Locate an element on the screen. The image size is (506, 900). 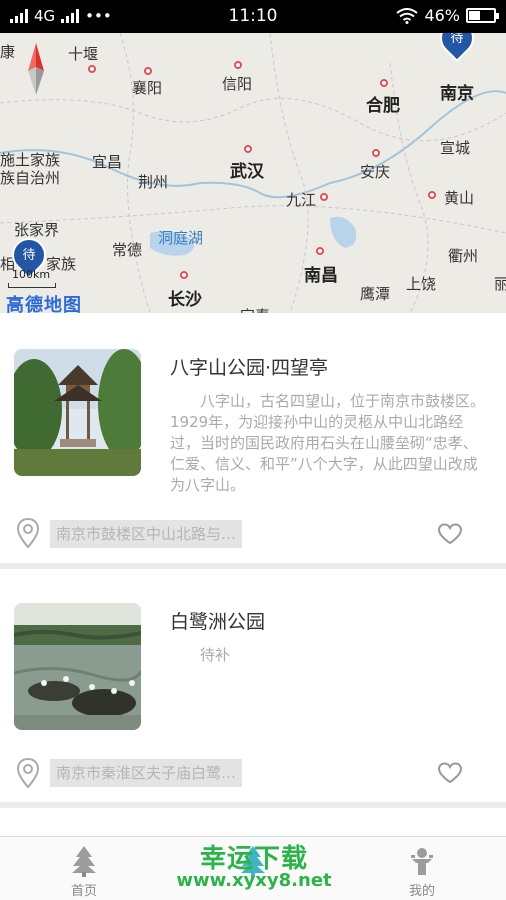
map-label-shiyan: 十堰 is located at coordinates (83, 54).